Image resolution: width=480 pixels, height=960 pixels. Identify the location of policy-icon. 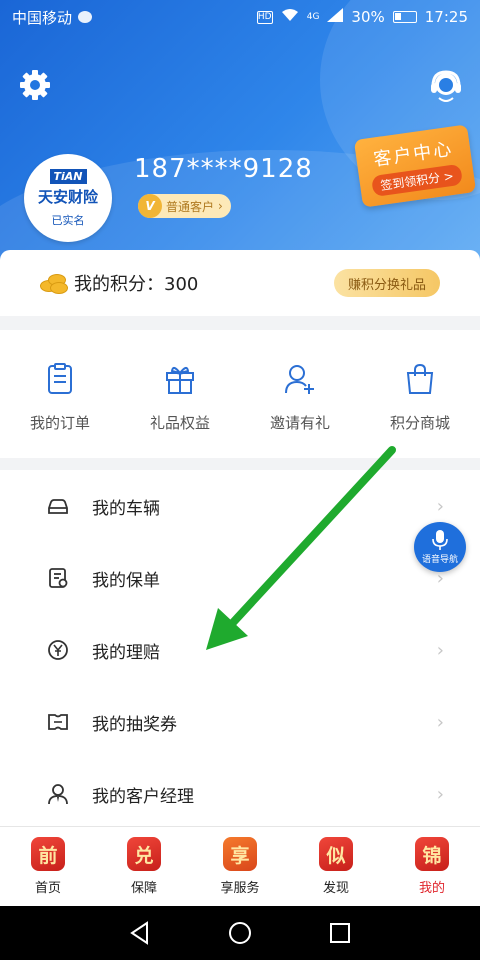
(58, 578).